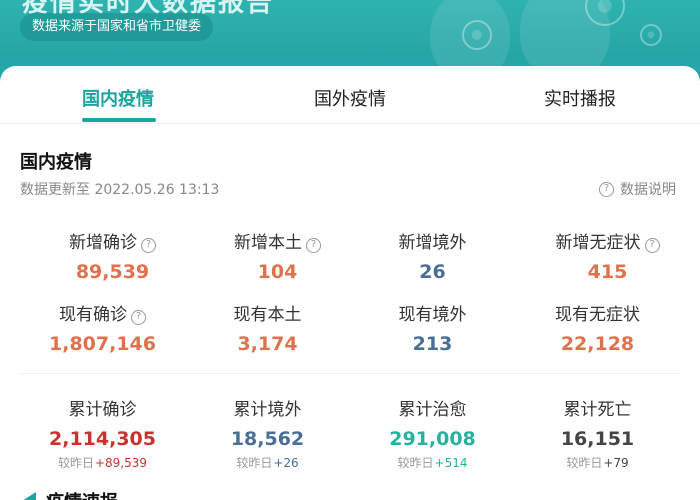  I want to click on stat-value: 18,562, so click(267, 439).